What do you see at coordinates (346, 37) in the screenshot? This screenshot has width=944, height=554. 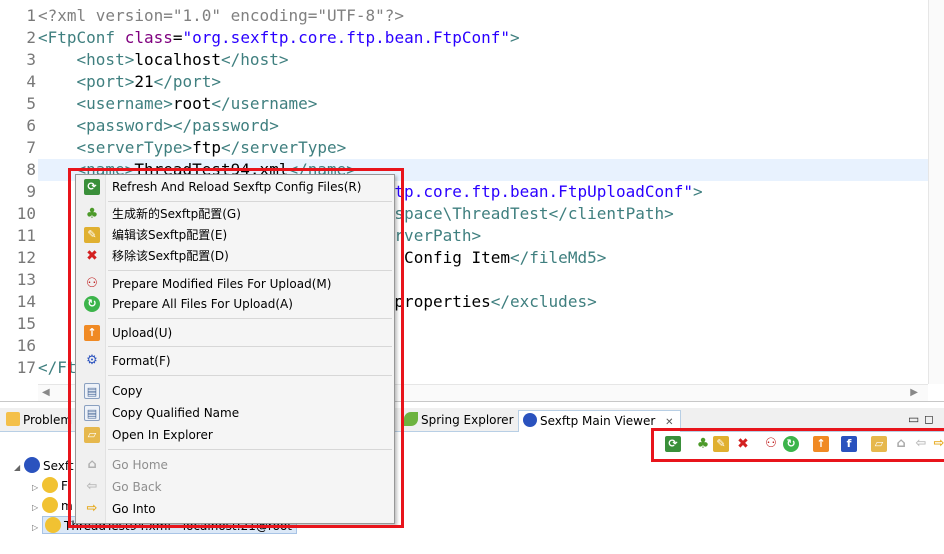 I see `code-token: "org.sexftp.core.ftp.bean.FtpConf"` at bounding box center [346, 37].